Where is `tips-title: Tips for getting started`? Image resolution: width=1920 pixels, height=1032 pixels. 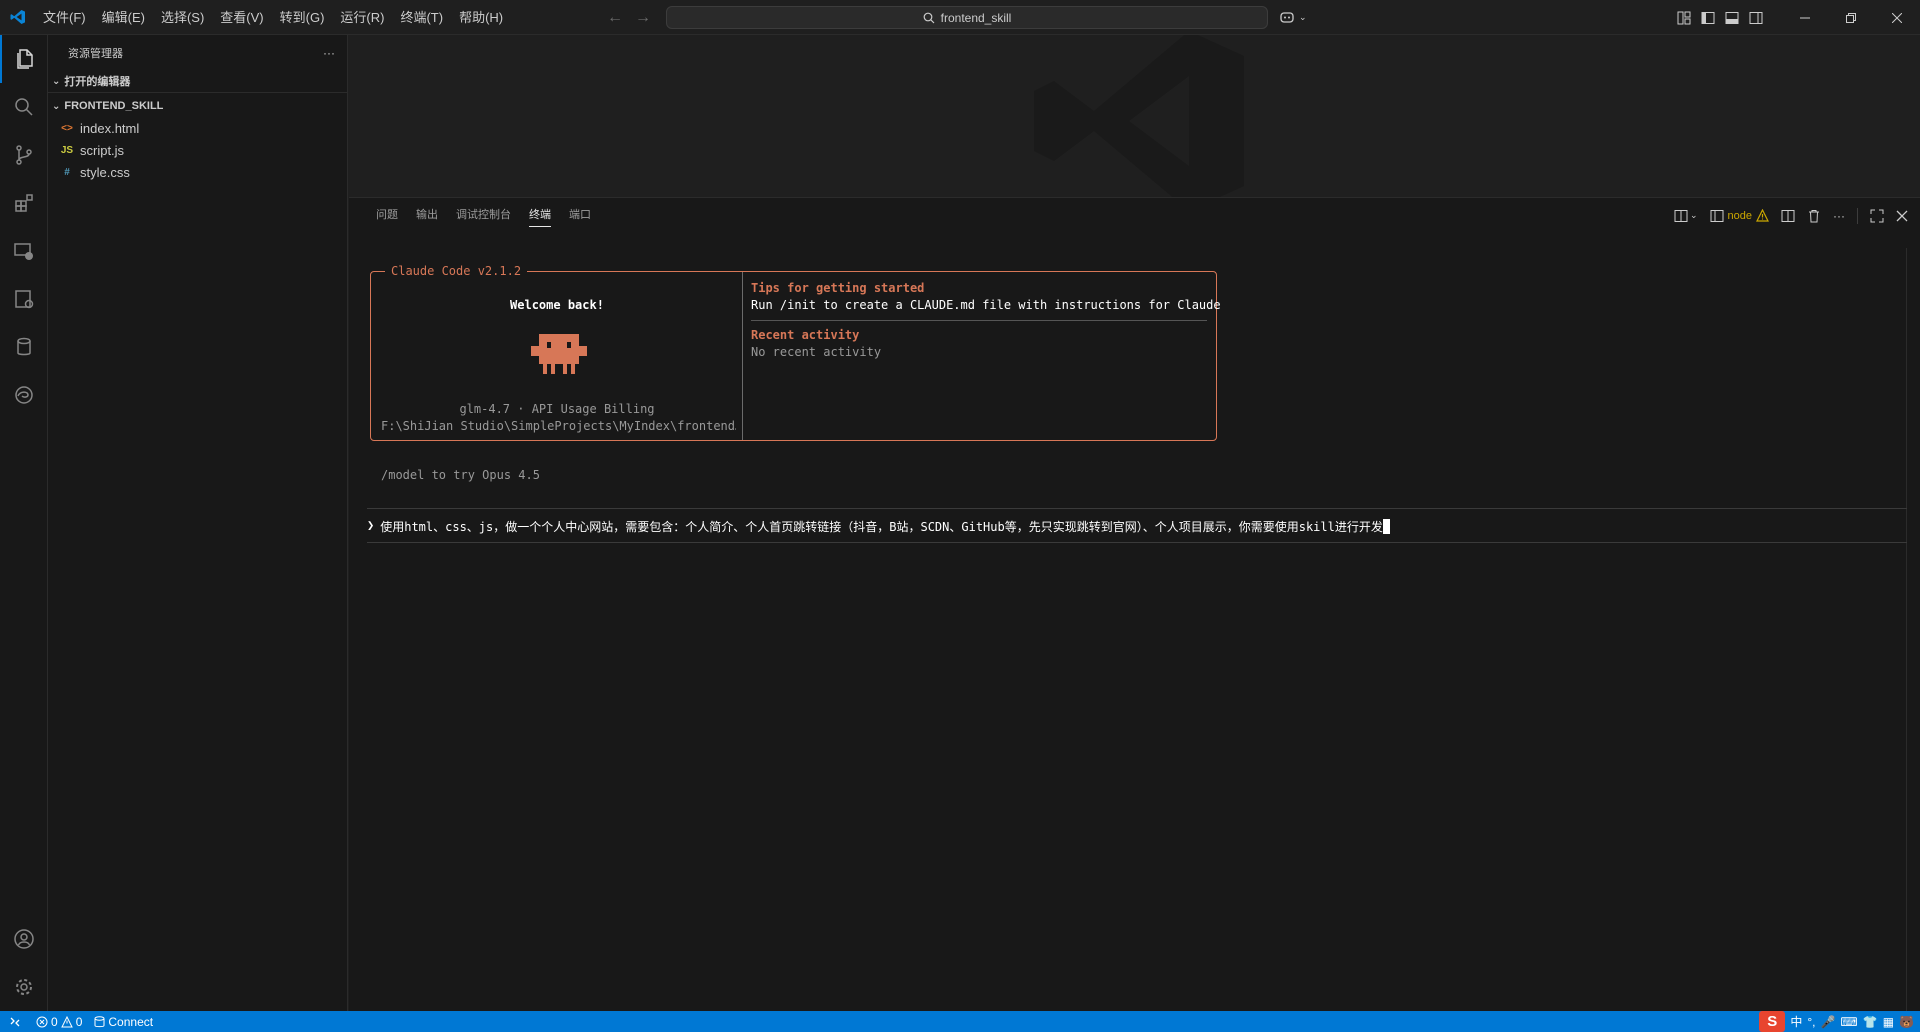
tips-title: Tips for getting started is located at coordinates (838, 288).